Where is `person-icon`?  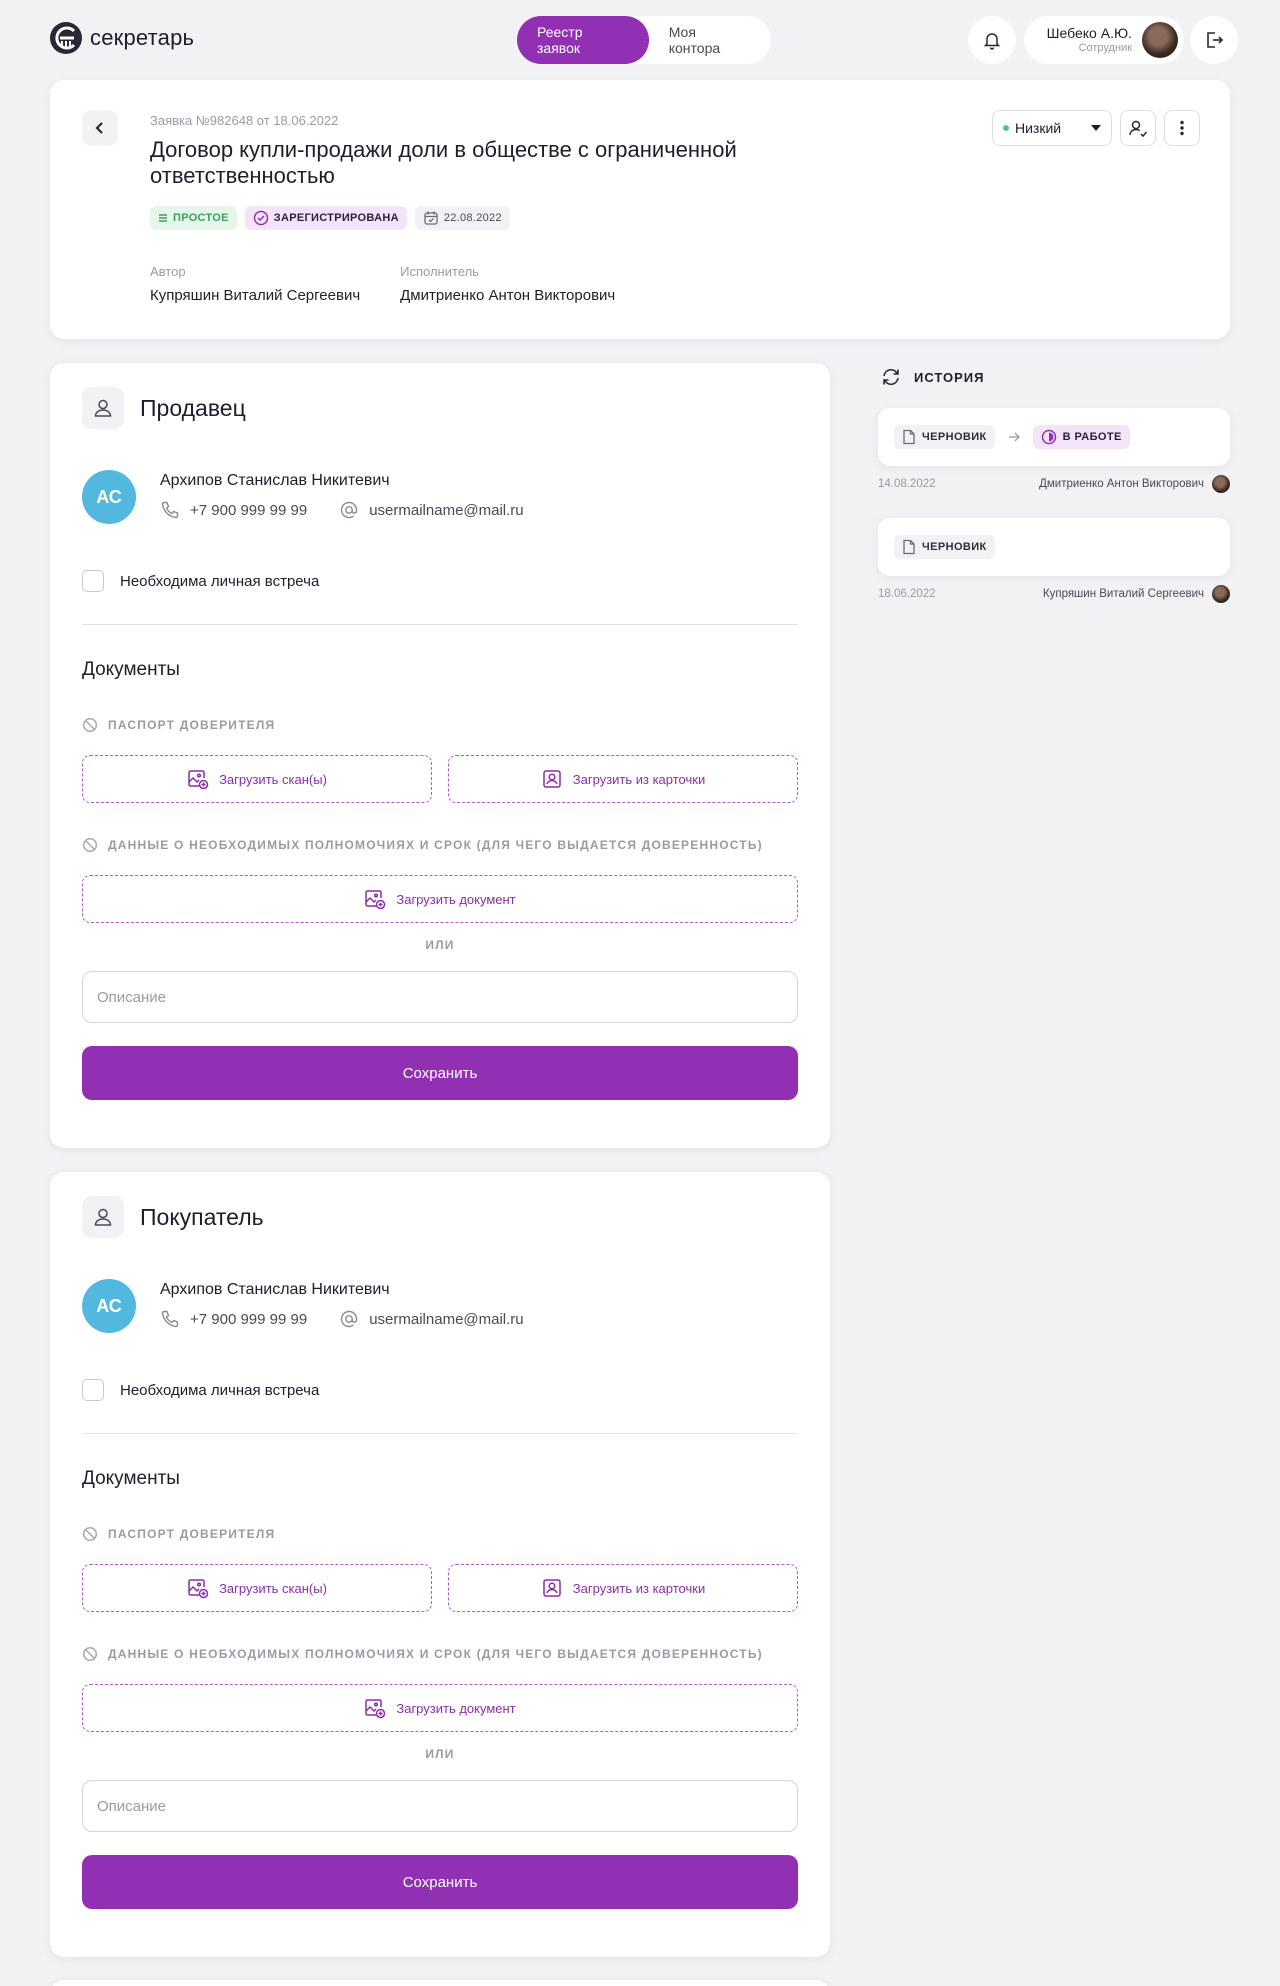 person-icon is located at coordinates (103, 1217).